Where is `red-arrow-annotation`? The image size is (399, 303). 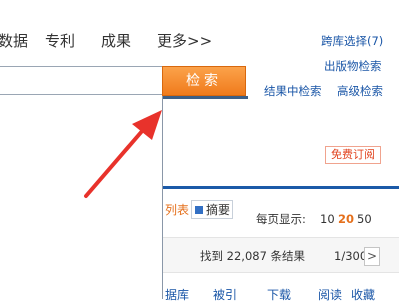 red-arrow-annotation is located at coordinates (123, 154).